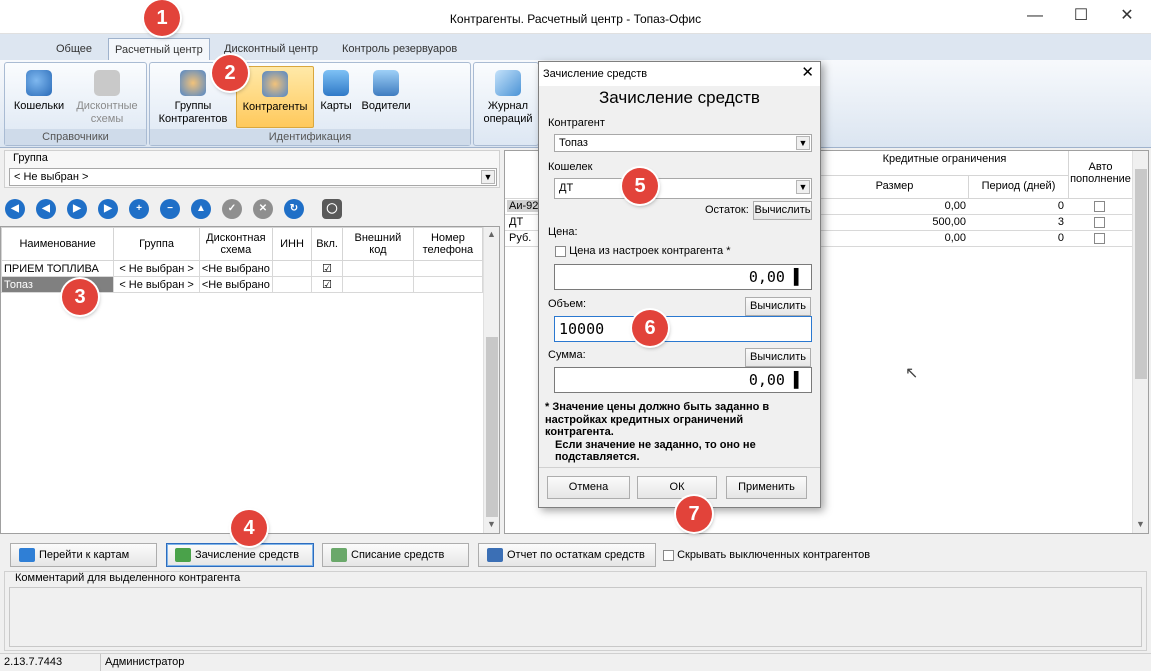 The width and height of the screenshot is (1151, 671). I want to click on col-enabled: Вкл., so click(327, 244).